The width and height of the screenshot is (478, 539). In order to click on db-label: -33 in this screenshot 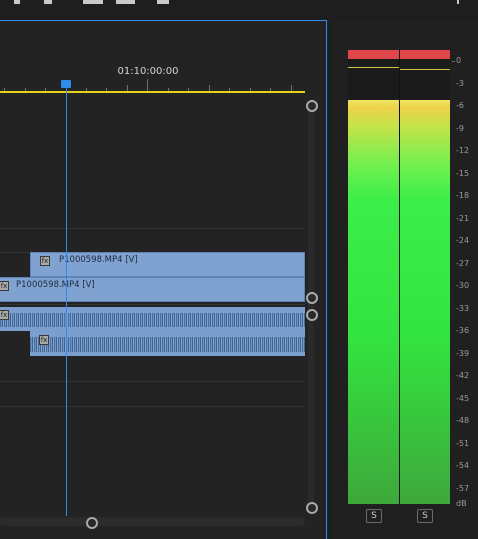, I will do `click(463, 308)`.